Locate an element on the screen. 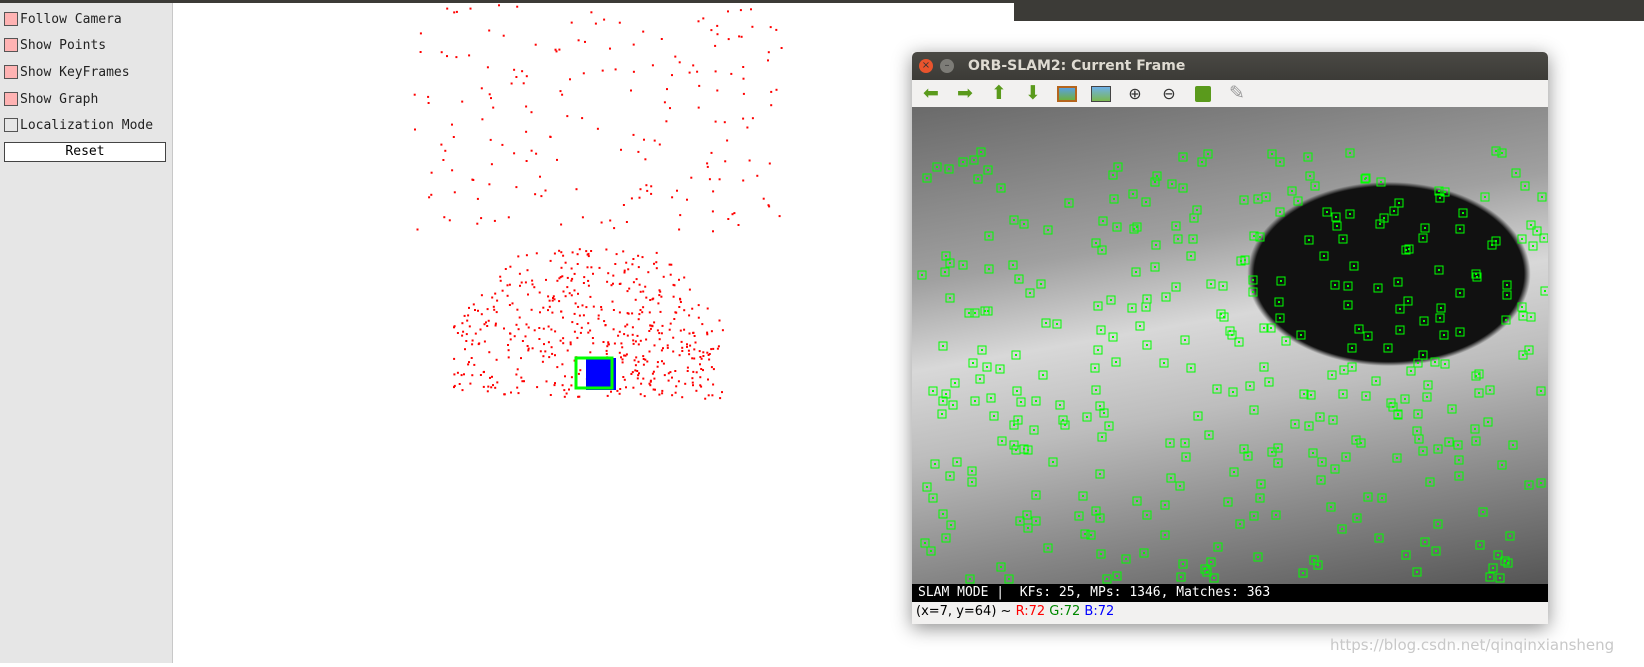 The height and width of the screenshot is (667, 1644). show-graph-checkbox: Show Graph is located at coordinates (51, 99).